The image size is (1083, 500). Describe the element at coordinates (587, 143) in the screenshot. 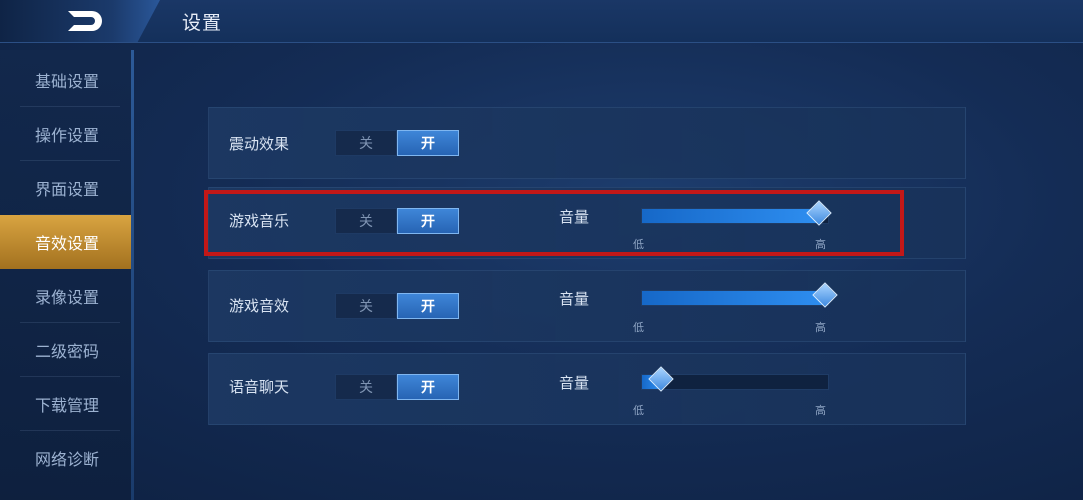

I see `setting-row-vibration: 震动效果 关 开` at that location.